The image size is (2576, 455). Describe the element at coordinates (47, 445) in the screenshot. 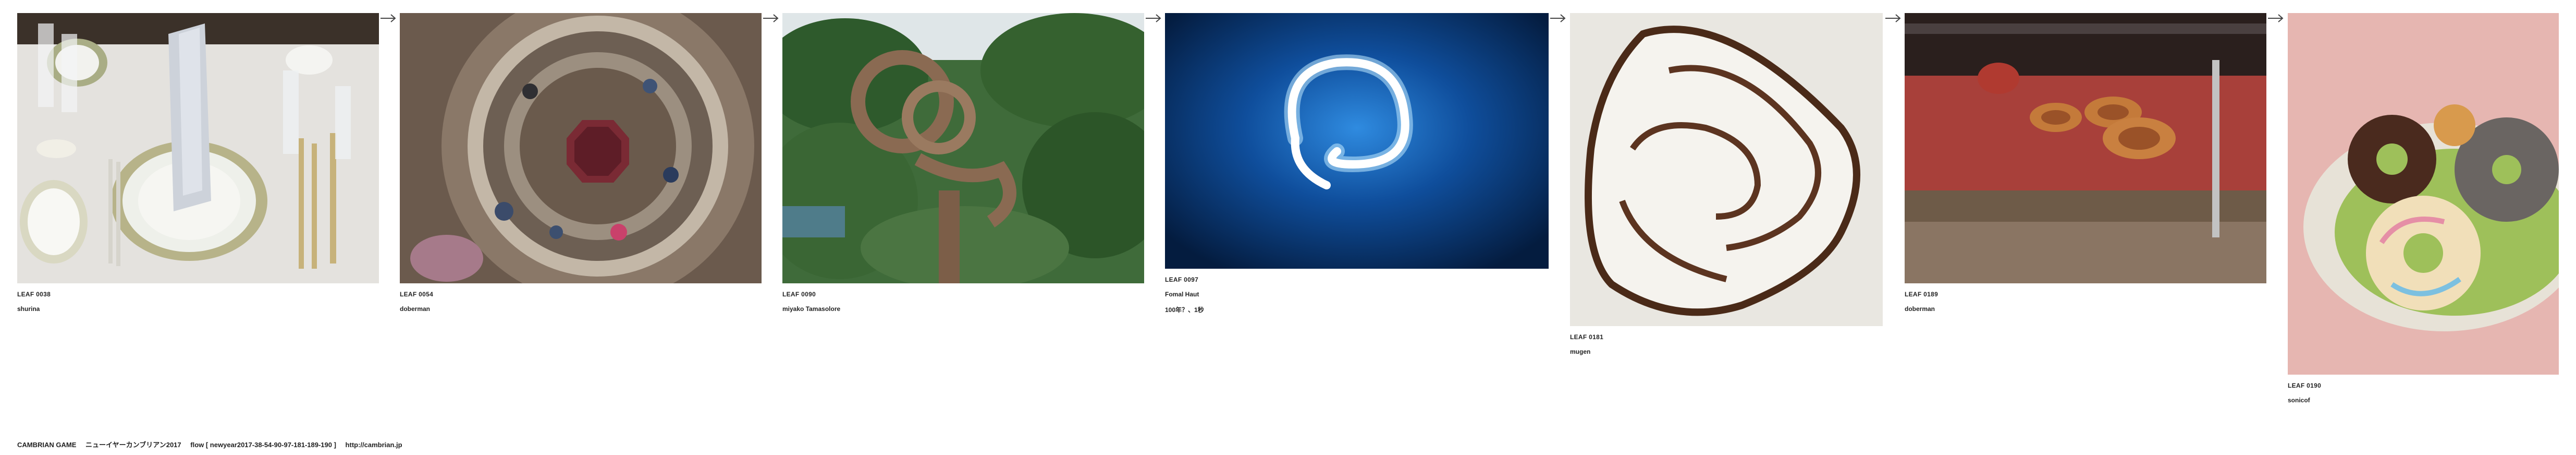

I see `footer-game: CAMBRIAN GAME` at that location.